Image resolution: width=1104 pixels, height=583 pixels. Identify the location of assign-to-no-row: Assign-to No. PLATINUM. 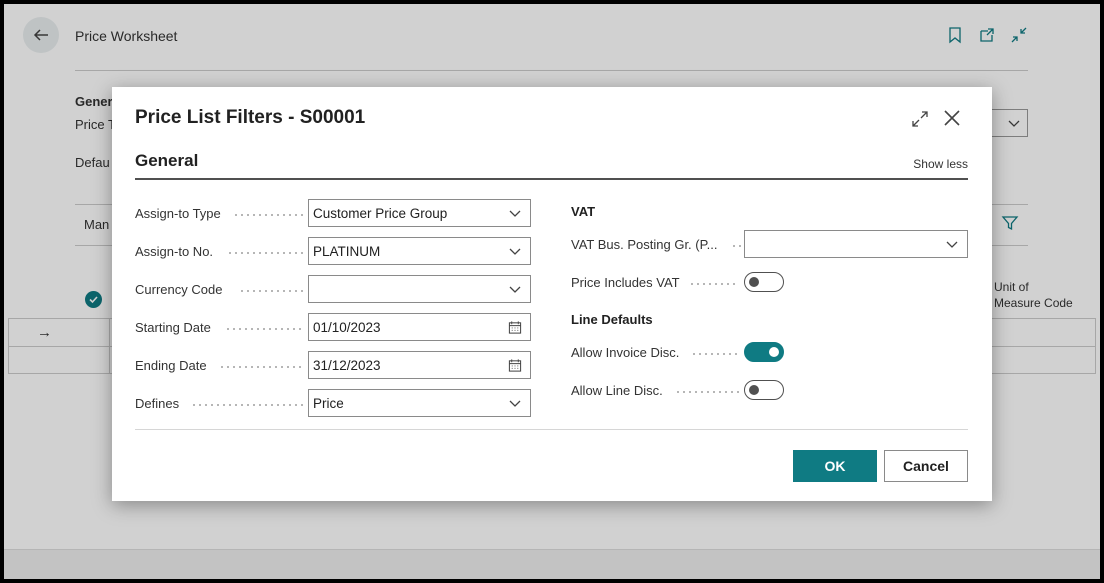
(333, 251).